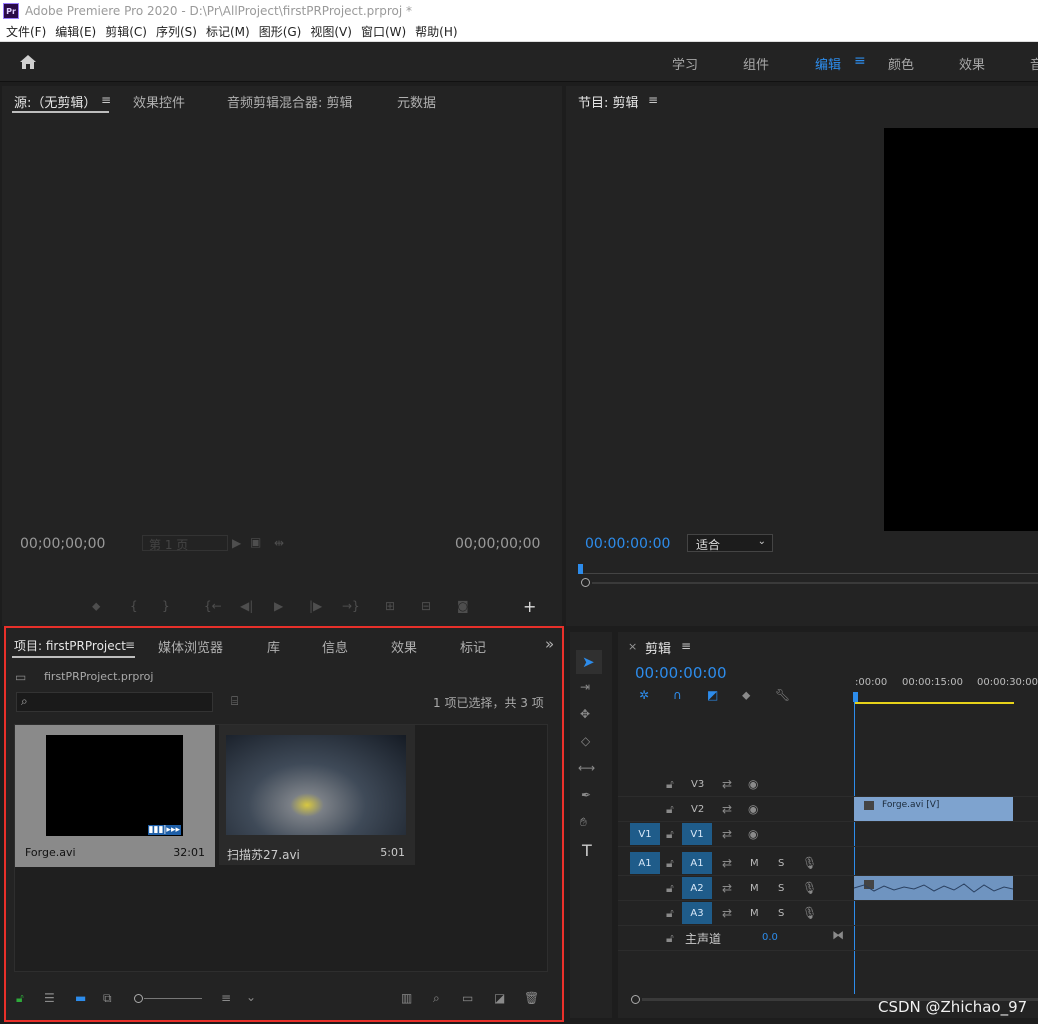 The height and width of the screenshot is (1024, 1038). Describe the element at coordinates (390, 606) in the screenshot. I see `insert-icon: ⊞` at that location.